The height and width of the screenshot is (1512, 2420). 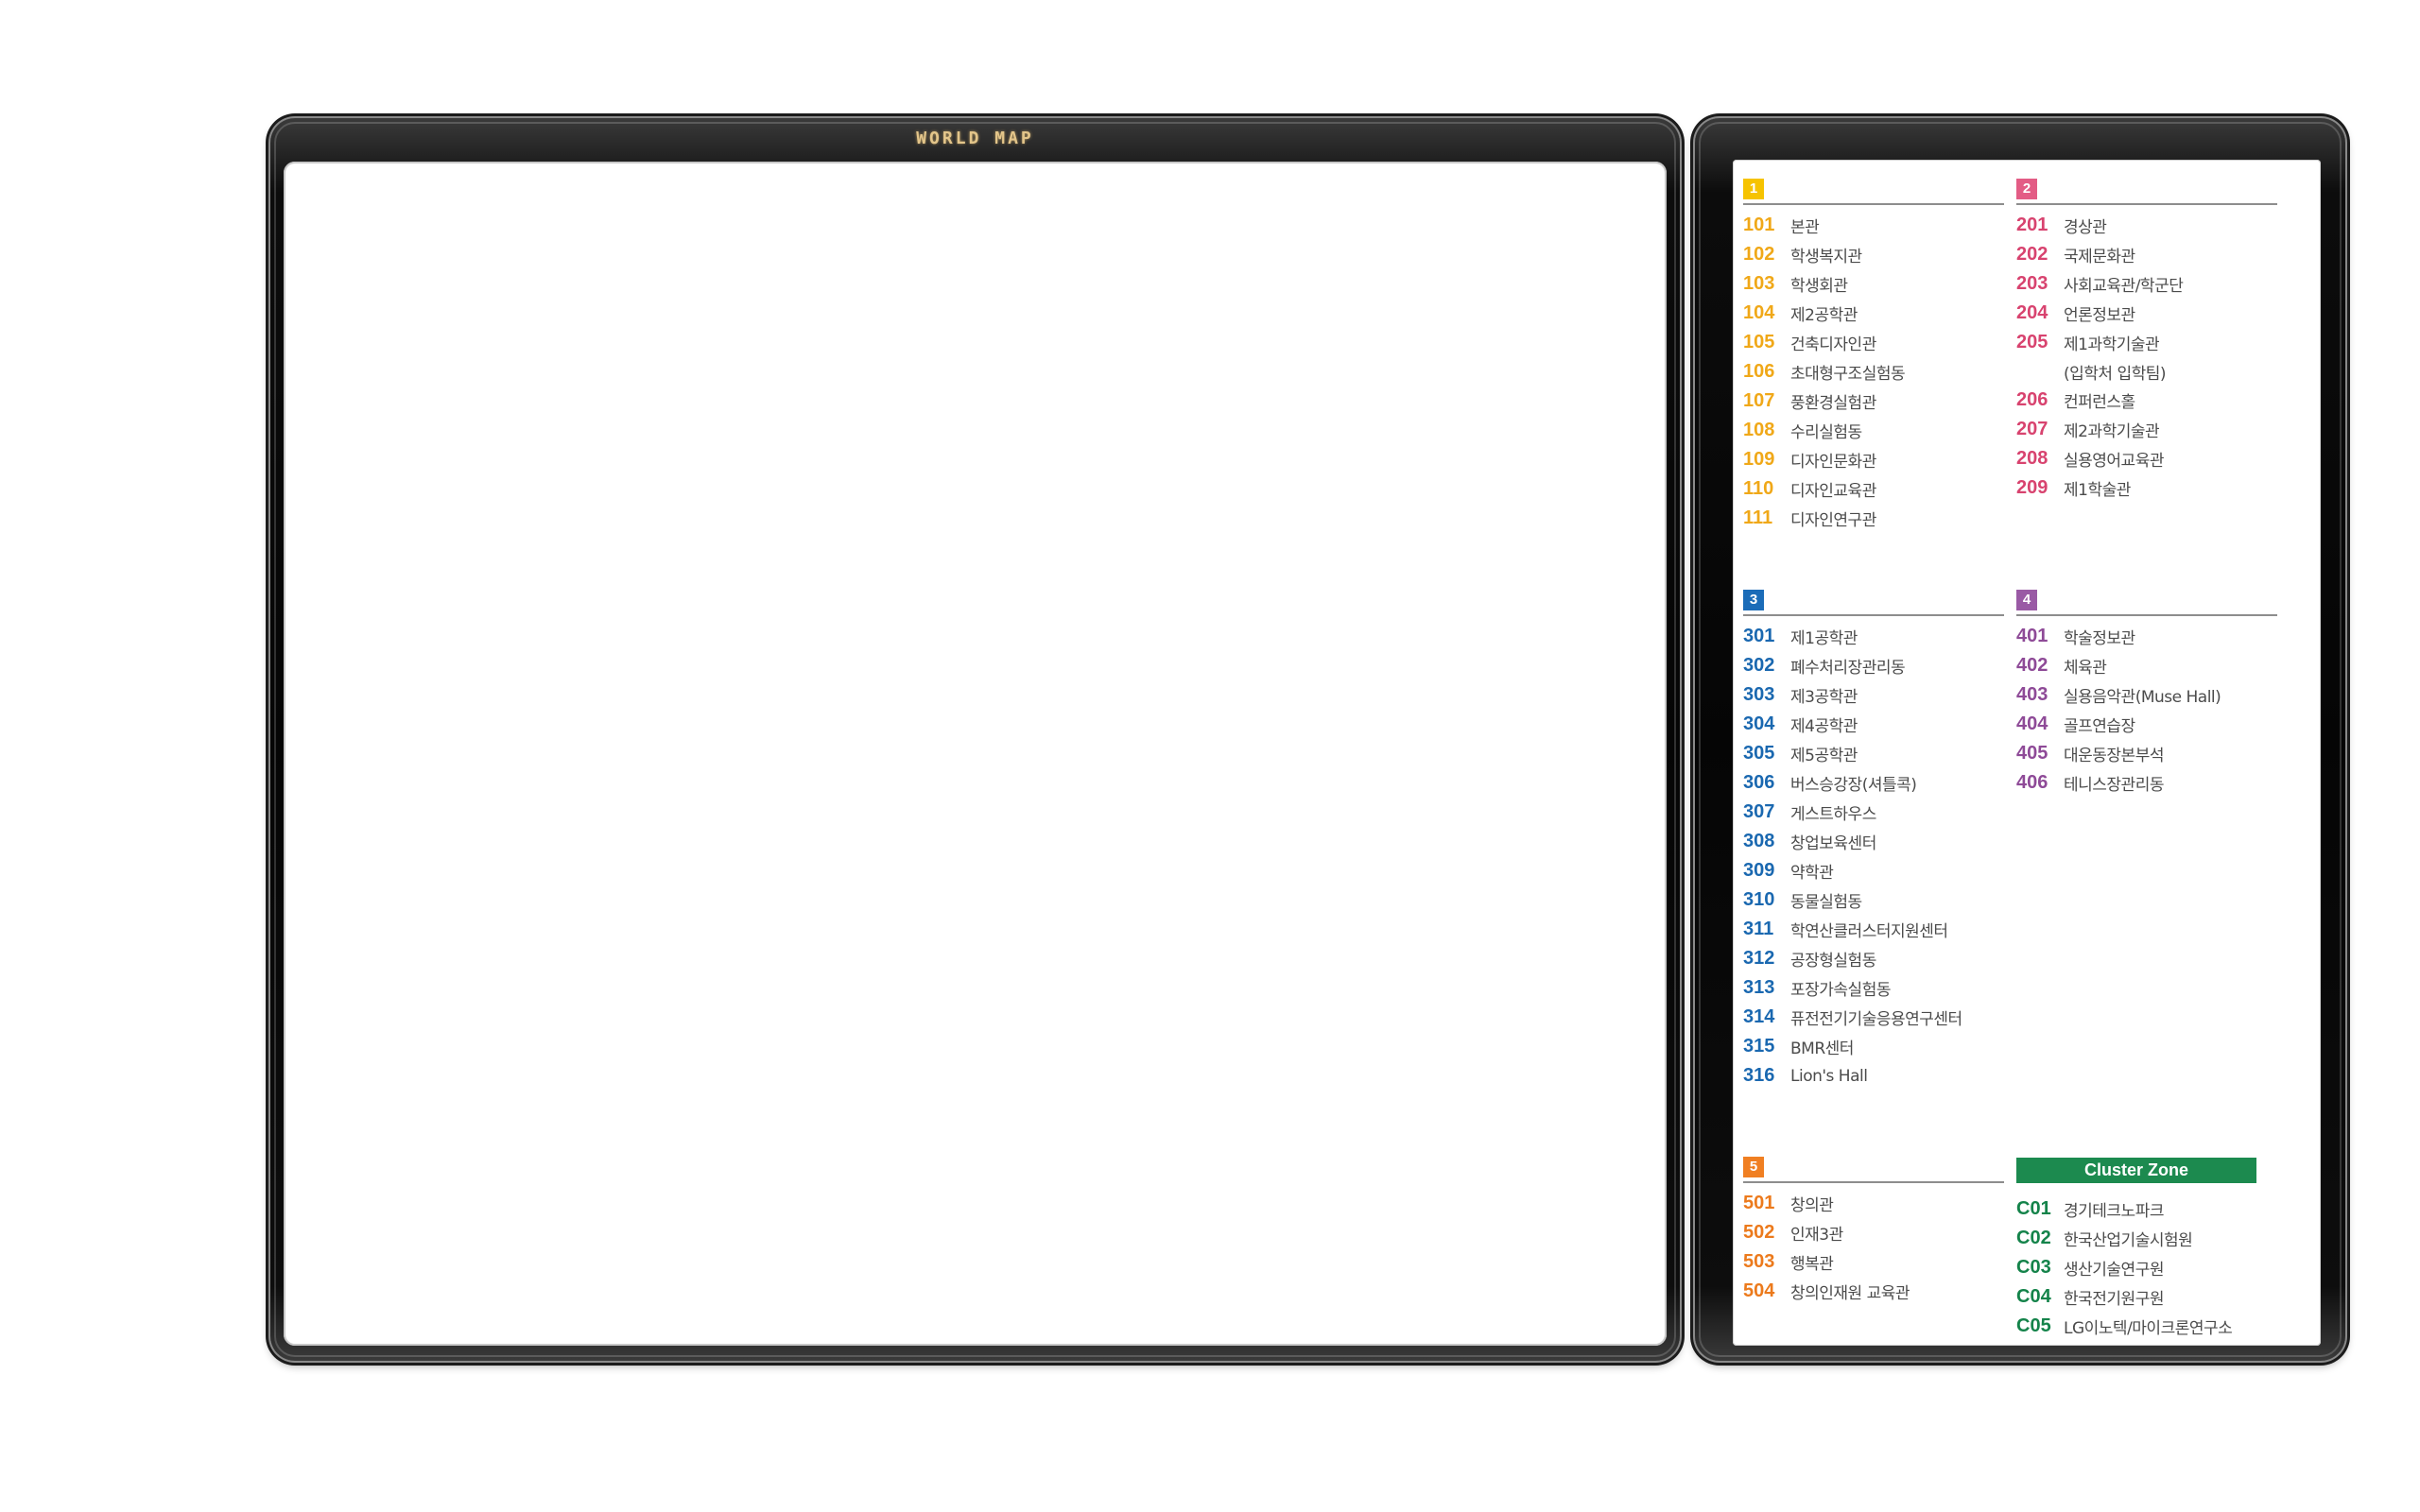 I want to click on building-code: 101, so click(x=1759, y=225).